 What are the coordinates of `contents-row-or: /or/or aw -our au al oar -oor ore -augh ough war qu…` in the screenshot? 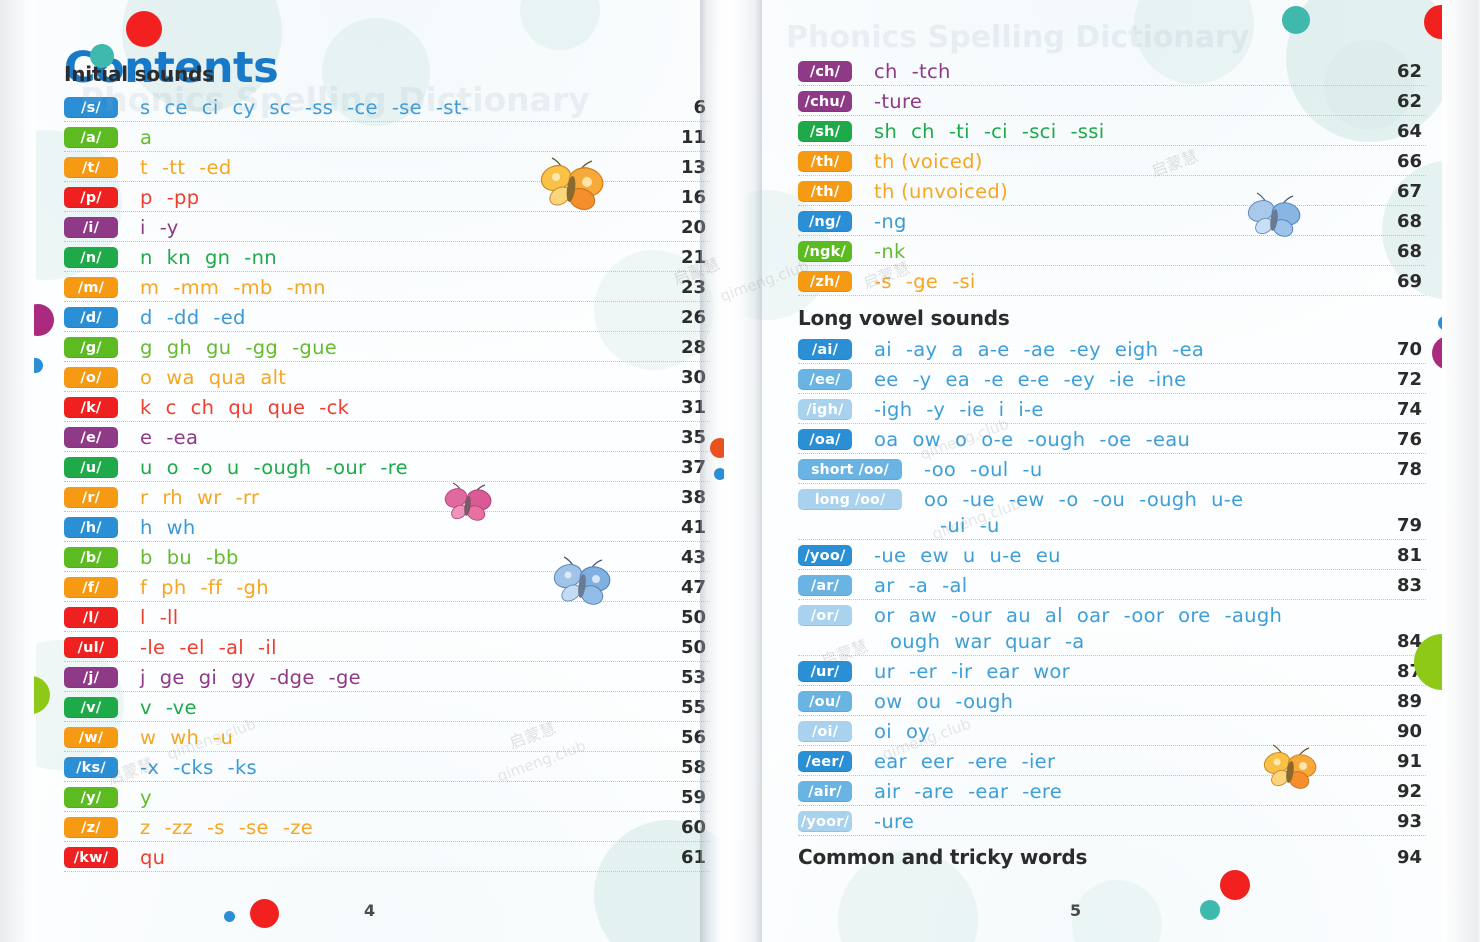 It's located at (1112, 628).